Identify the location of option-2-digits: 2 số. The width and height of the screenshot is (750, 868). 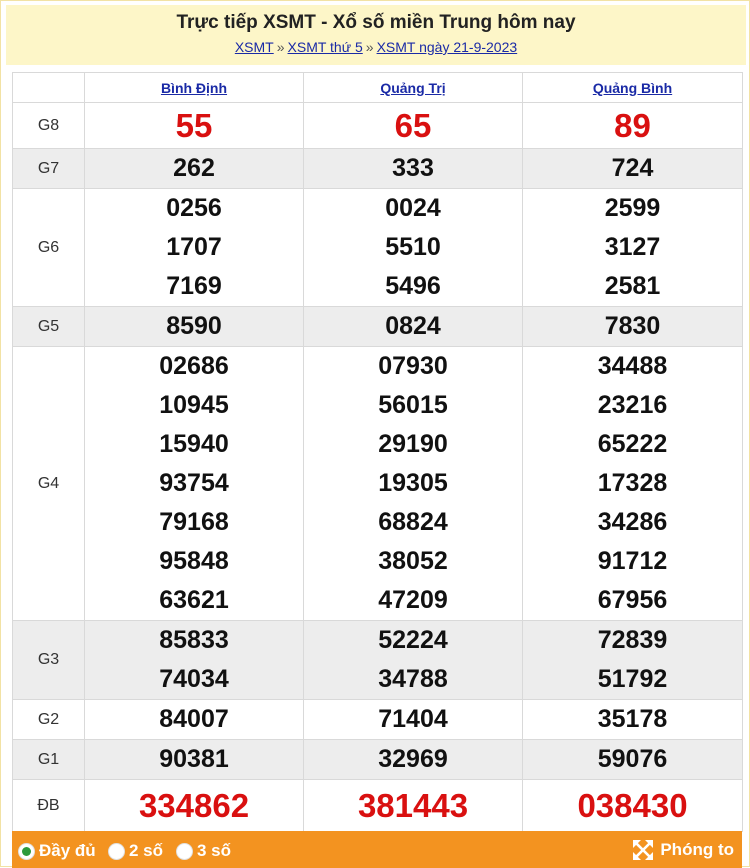
(135, 851).